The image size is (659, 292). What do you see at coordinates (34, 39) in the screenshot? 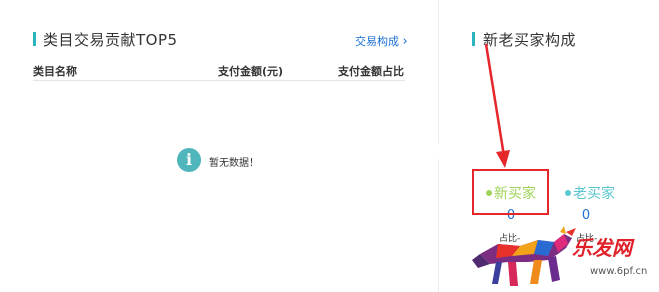
I see `title-accent-bar` at bounding box center [34, 39].